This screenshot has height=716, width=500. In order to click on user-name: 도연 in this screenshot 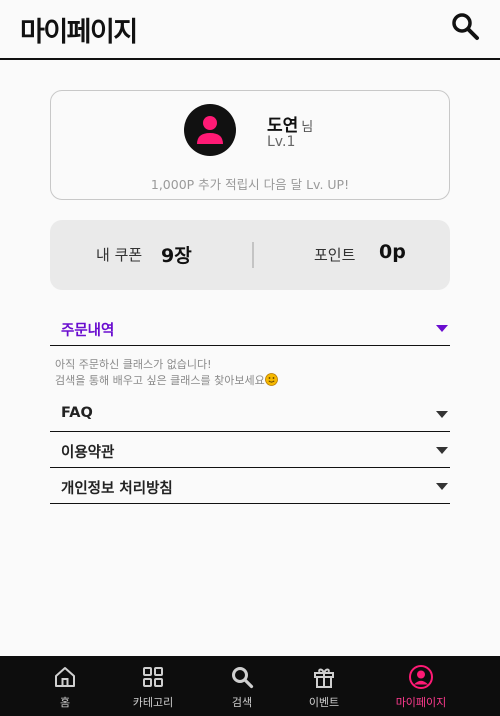, I will do `click(283, 126)`.